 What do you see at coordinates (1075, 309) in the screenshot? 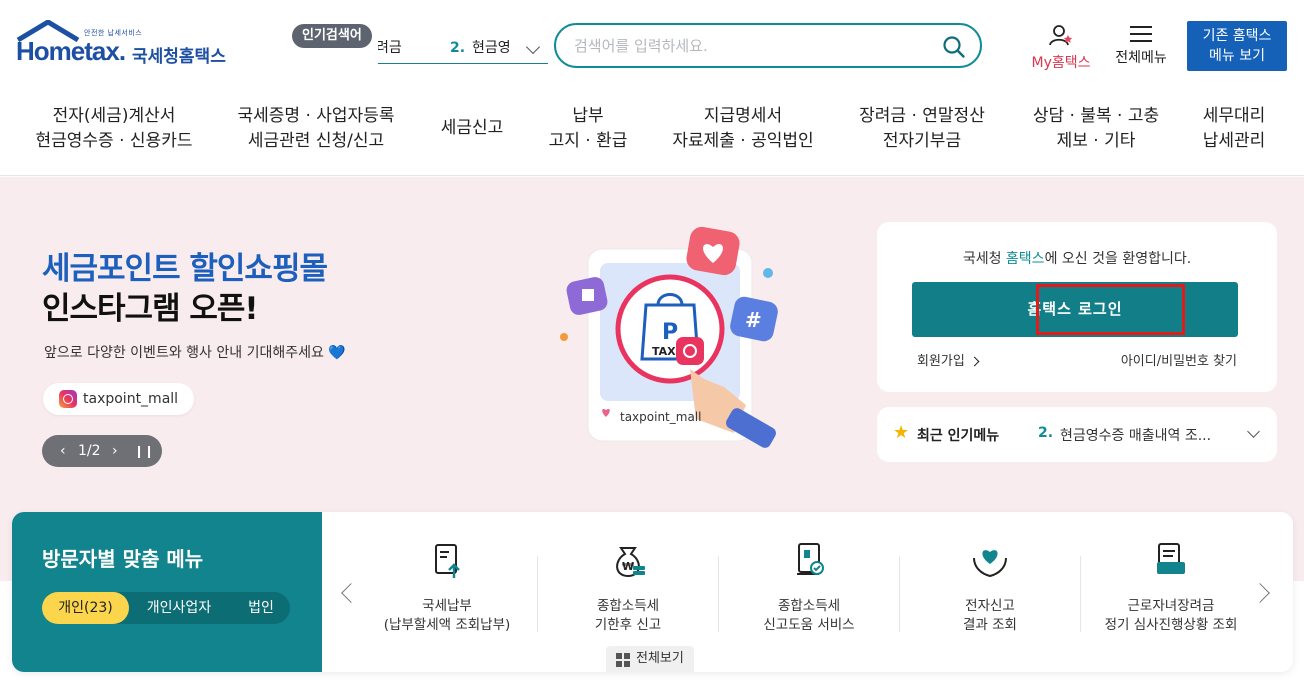
I see `hometax-login-button: 홈택스 로그인` at bounding box center [1075, 309].